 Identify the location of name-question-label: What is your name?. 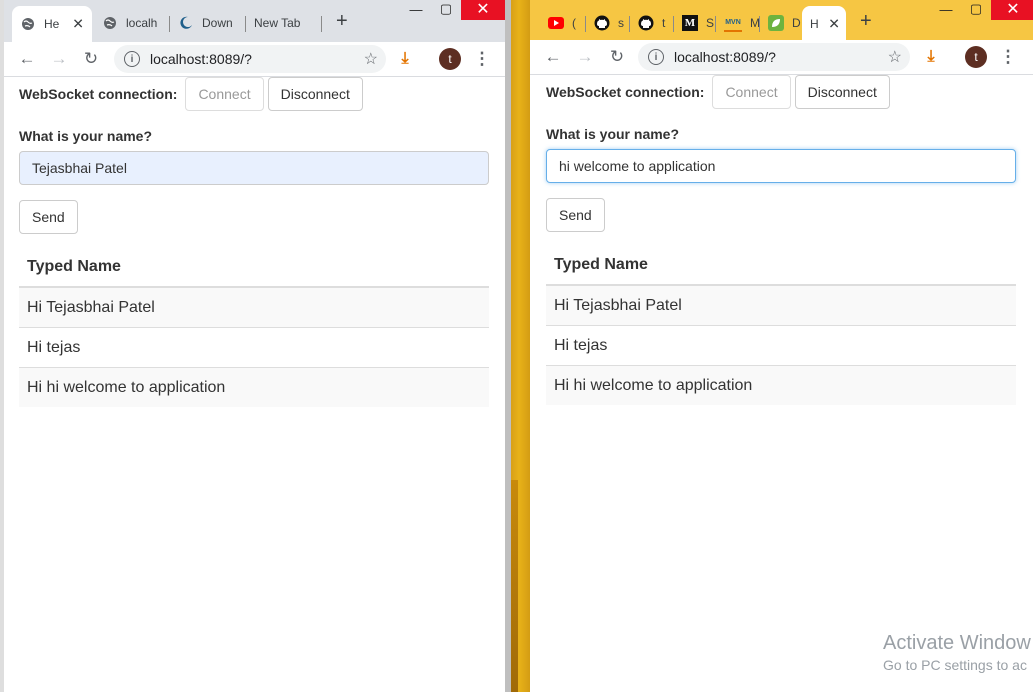
(613, 134).